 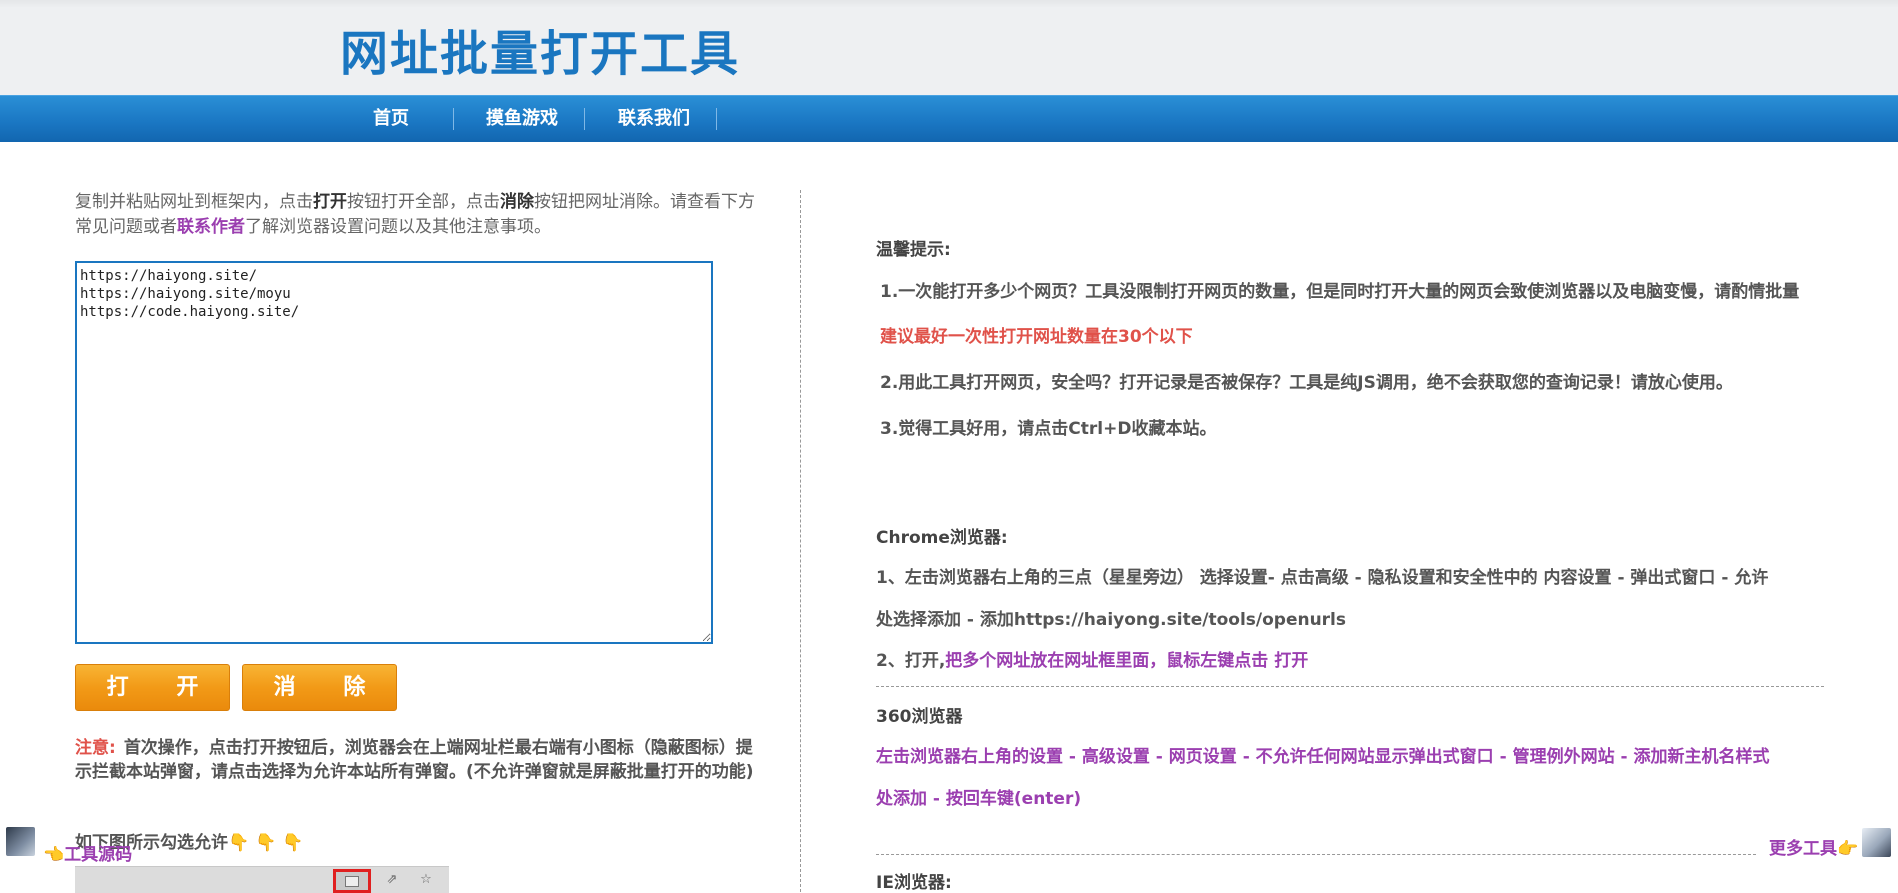 What do you see at coordinates (949, 47) in the screenshot?
I see `site-header: 网址批量打开工具` at bounding box center [949, 47].